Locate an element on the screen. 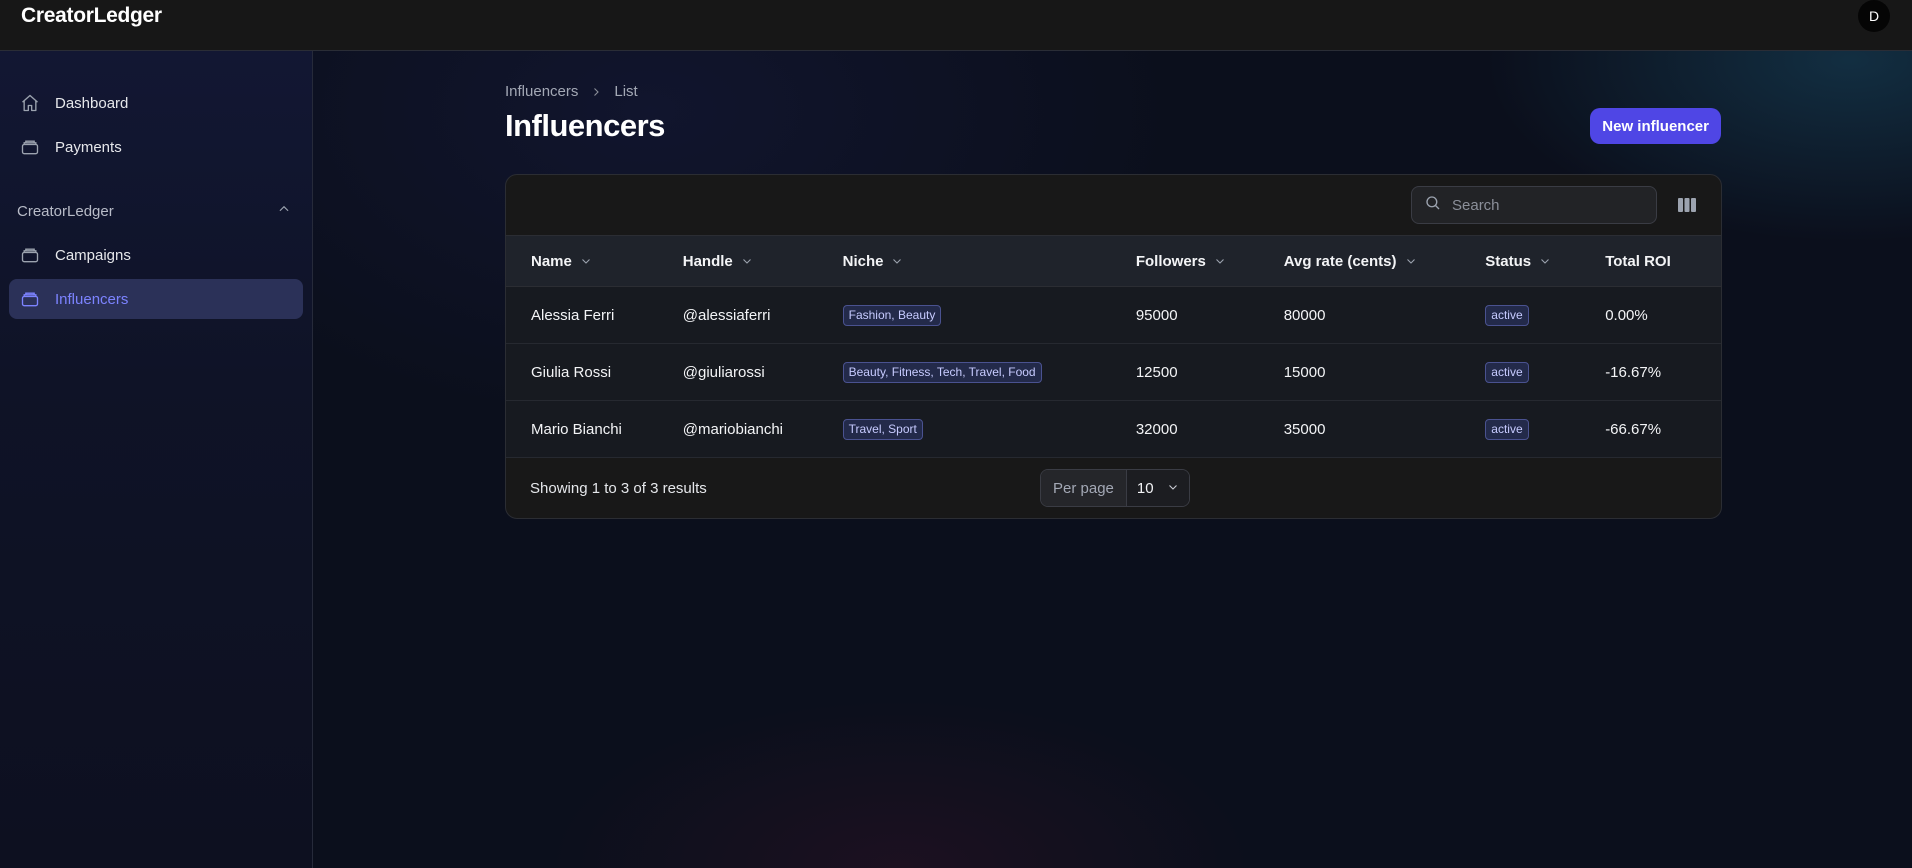 This screenshot has height=868, width=1912. search-box is located at coordinates (1534, 205).